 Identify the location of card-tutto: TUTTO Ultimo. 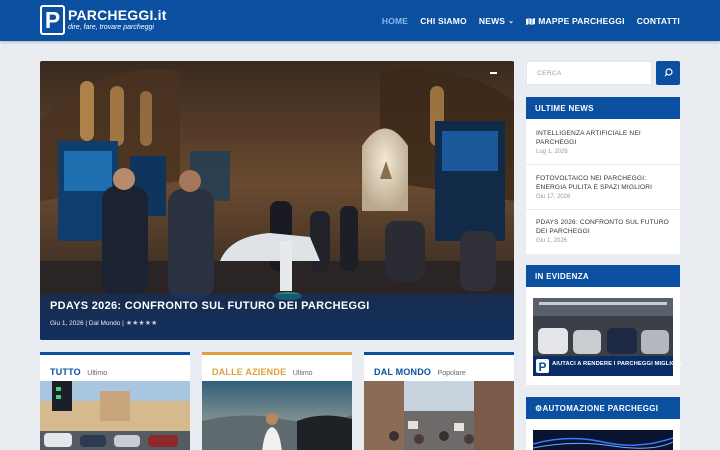
(115, 401).